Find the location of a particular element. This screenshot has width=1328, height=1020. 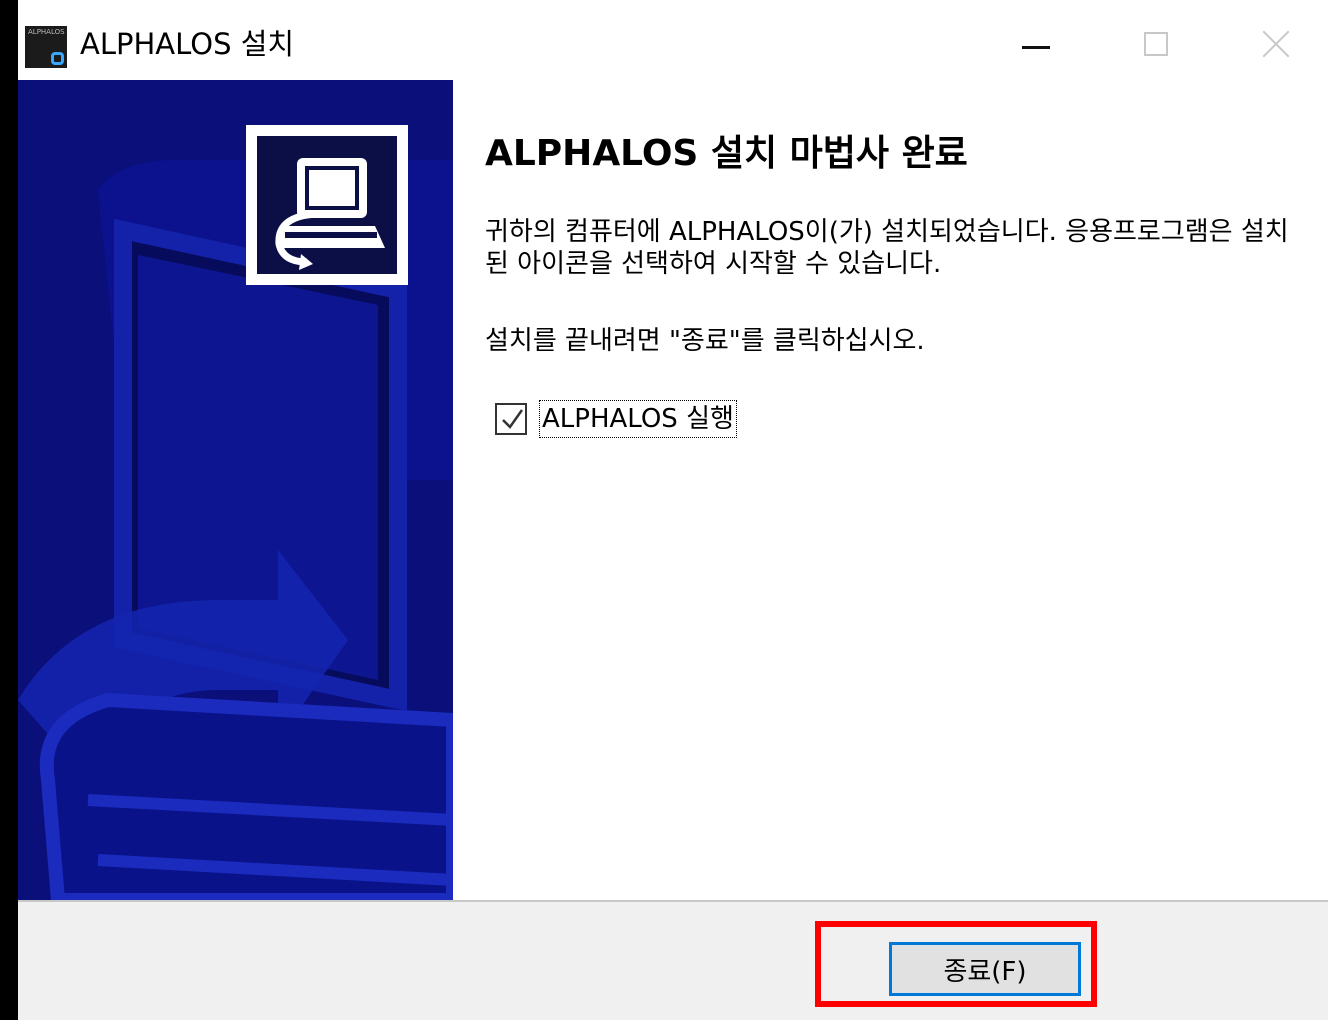

finish-button: 종료(F) is located at coordinates (985, 969).